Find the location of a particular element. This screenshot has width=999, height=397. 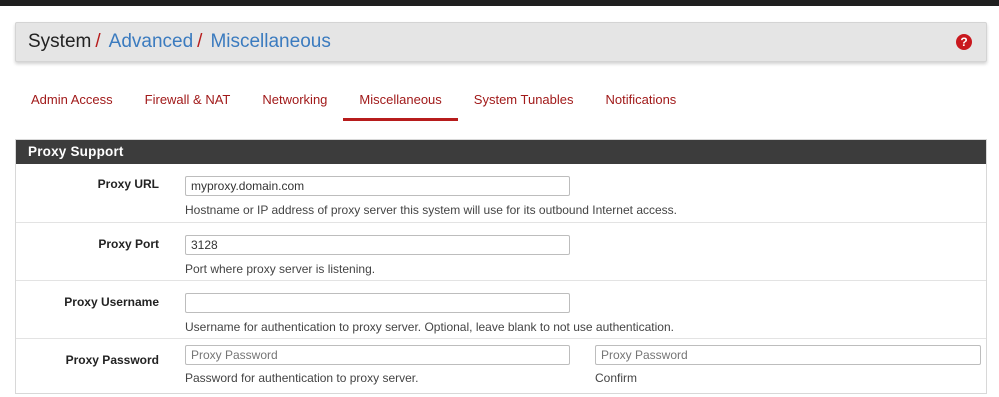

breadcrumb: System / Advanced / Miscellaneous ? is located at coordinates (501, 42).